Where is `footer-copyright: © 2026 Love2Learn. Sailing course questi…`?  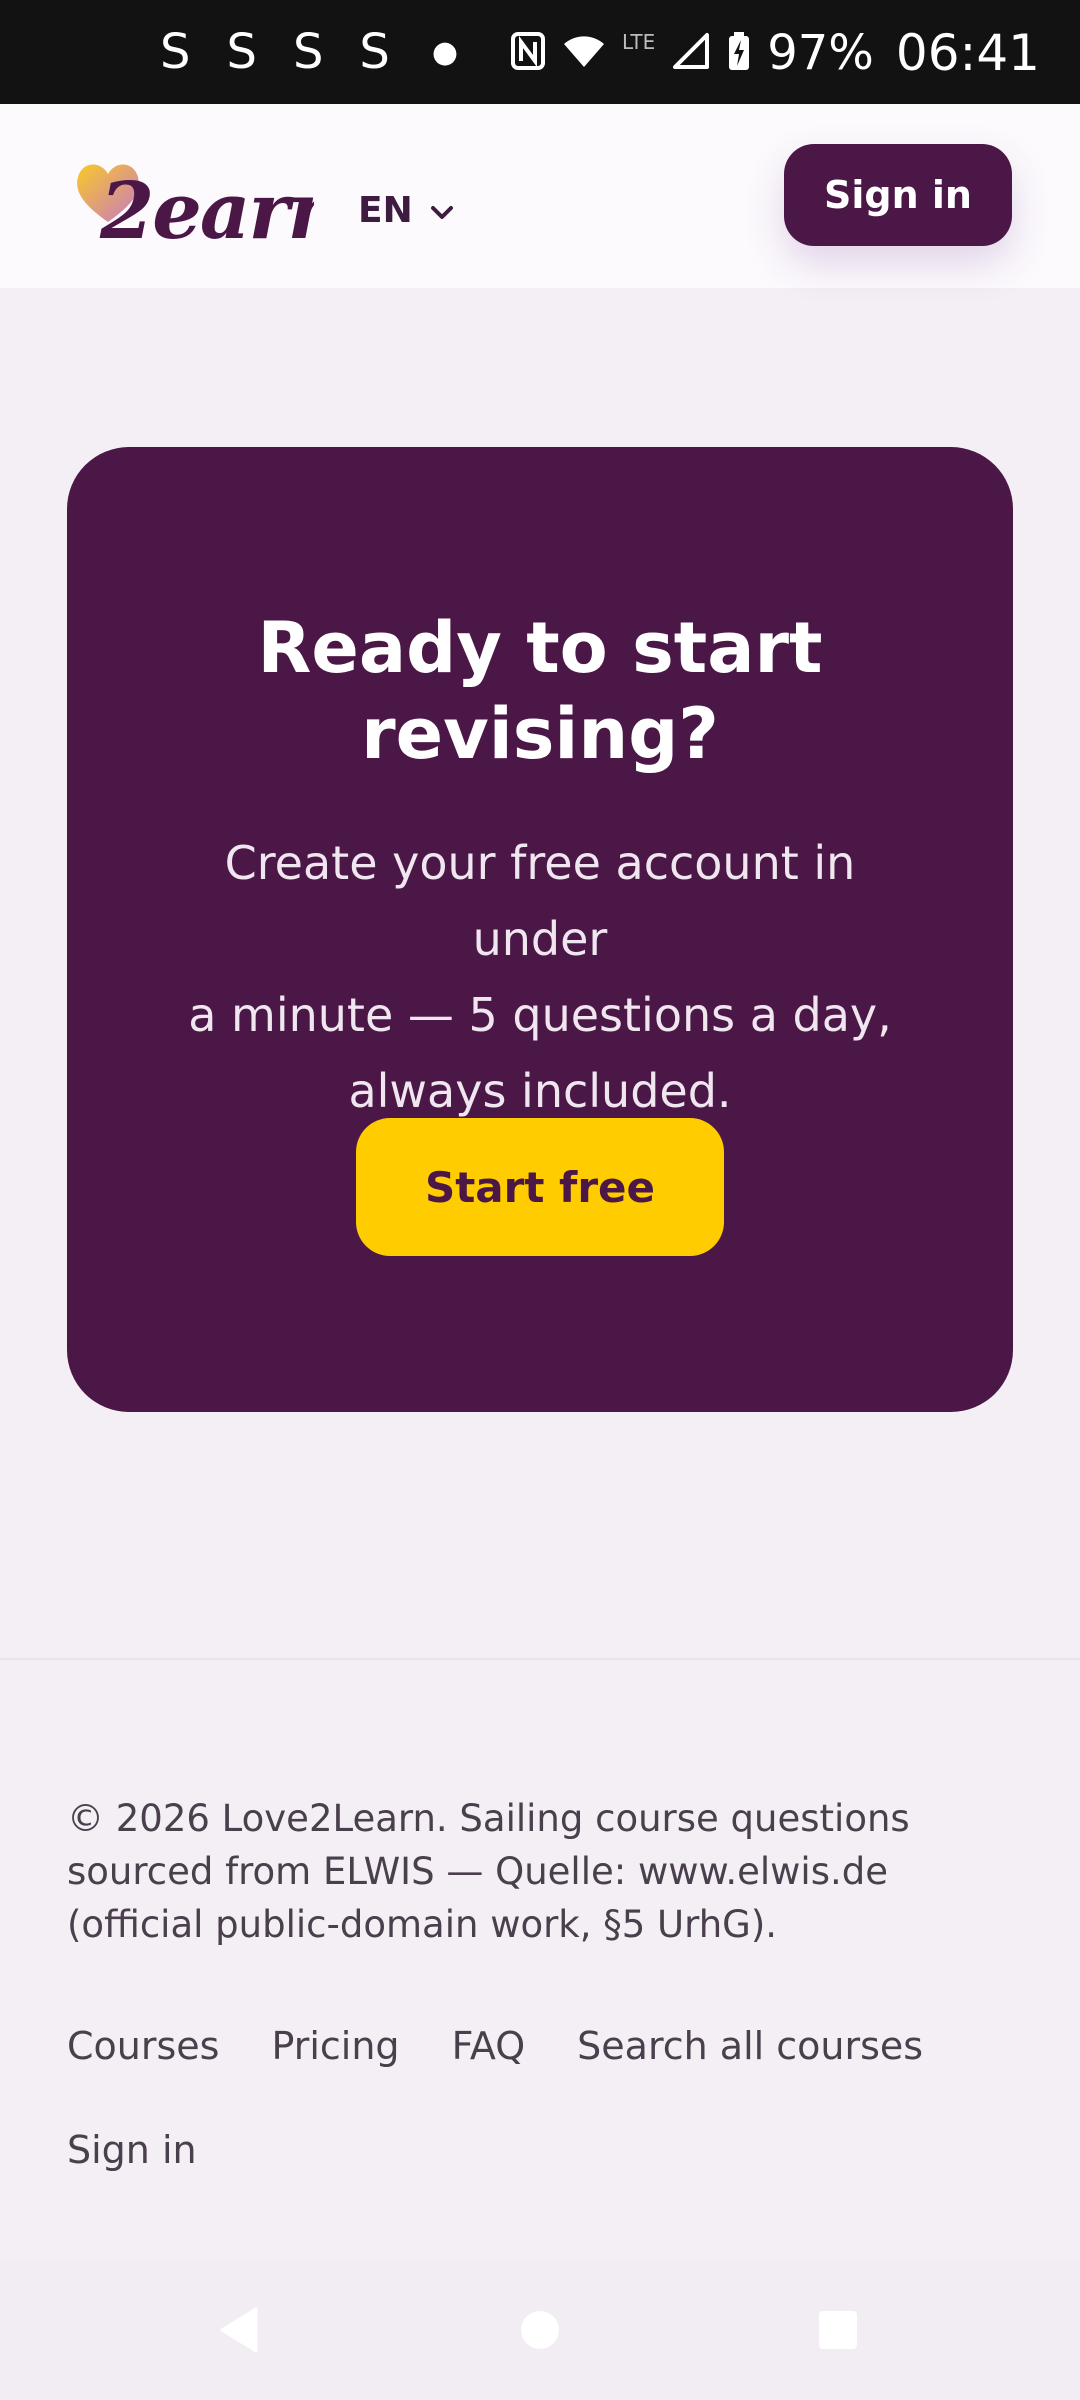
footer-copyright: © 2026 Love2Learn. Sailing course questi… is located at coordinates (517, 1871).